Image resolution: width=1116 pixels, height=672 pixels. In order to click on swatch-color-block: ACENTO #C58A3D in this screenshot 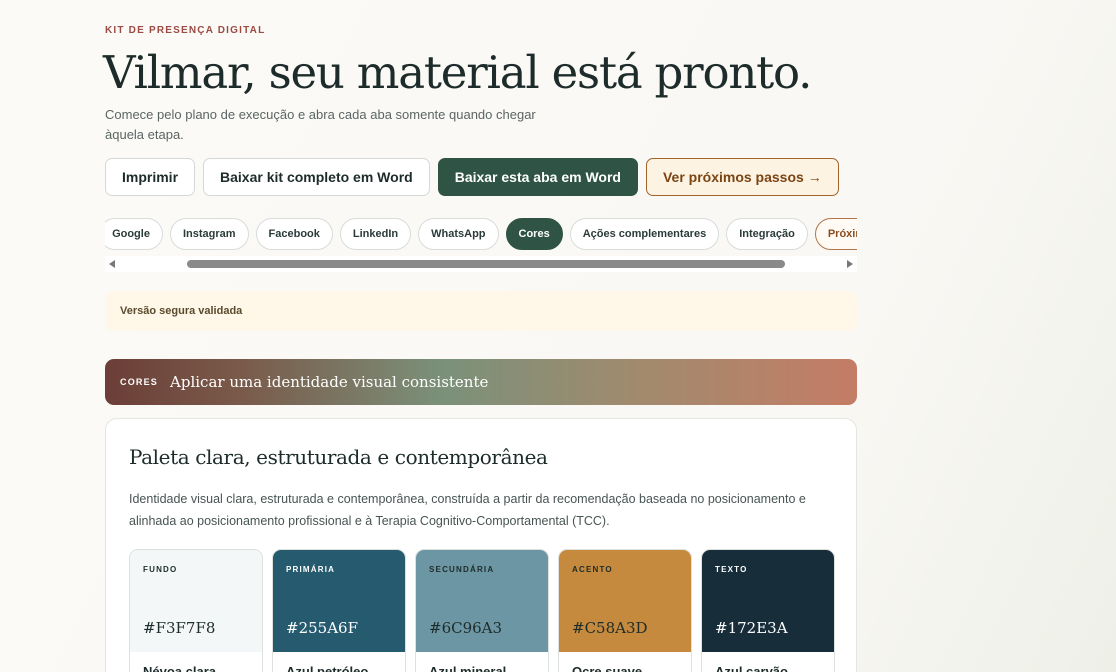, I will do `click(625, 601)`.